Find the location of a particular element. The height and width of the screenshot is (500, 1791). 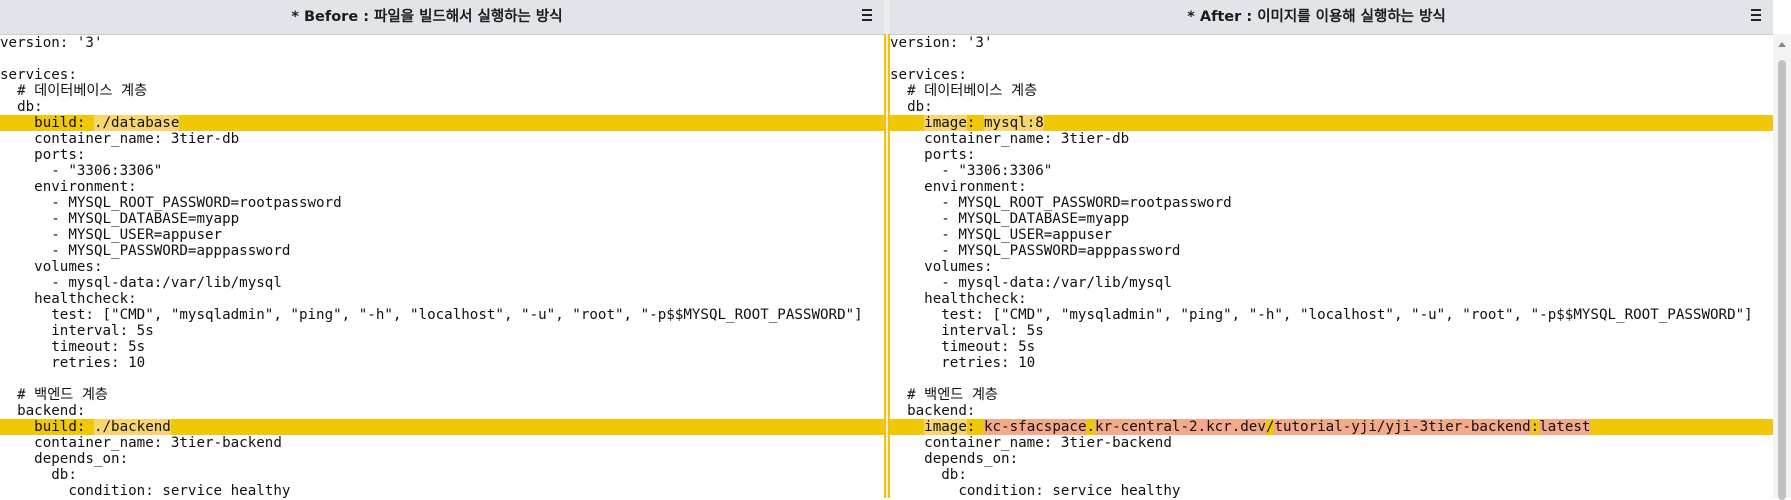

code-line: - "3306:3306" is located at coordinates (442, 171).